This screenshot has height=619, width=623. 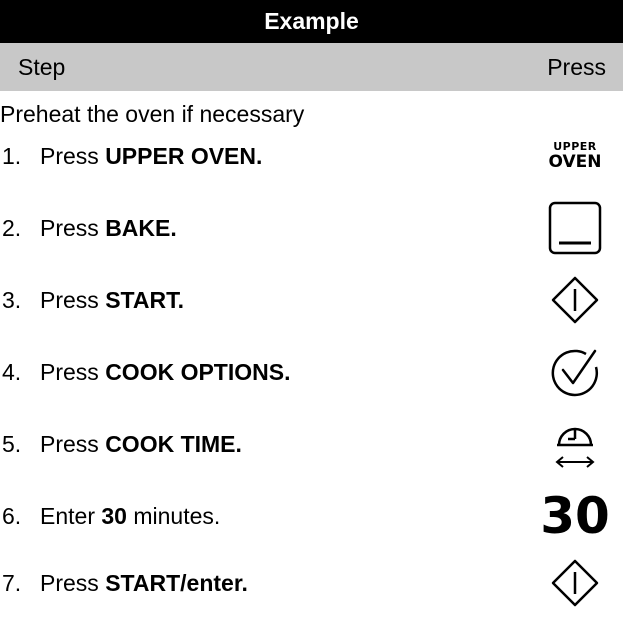 What do you see at coordinates (141, 228) in the screenshot?
I see `step-key: BAKE.` at bounding box center [141, 228].